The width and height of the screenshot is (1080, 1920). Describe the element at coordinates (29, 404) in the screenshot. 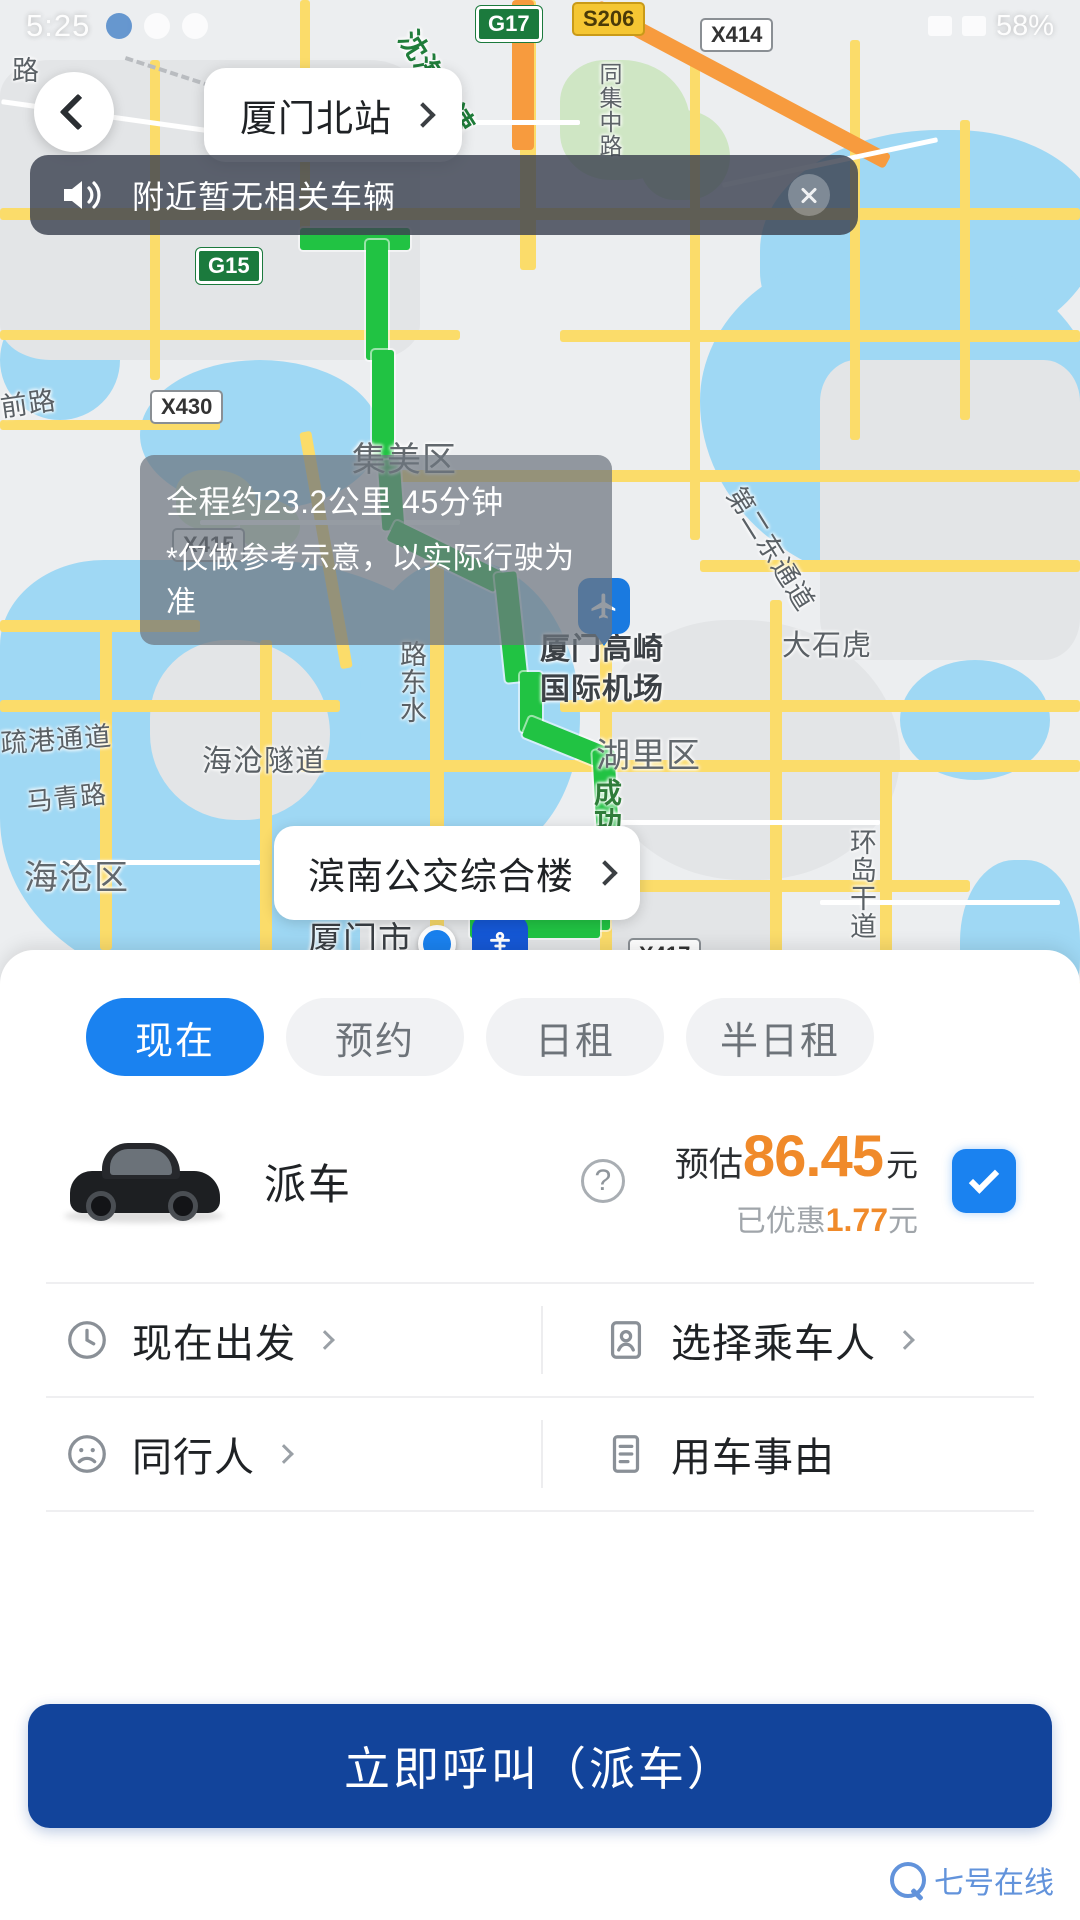

I see `map-label-qianlu: 前路` at that location.